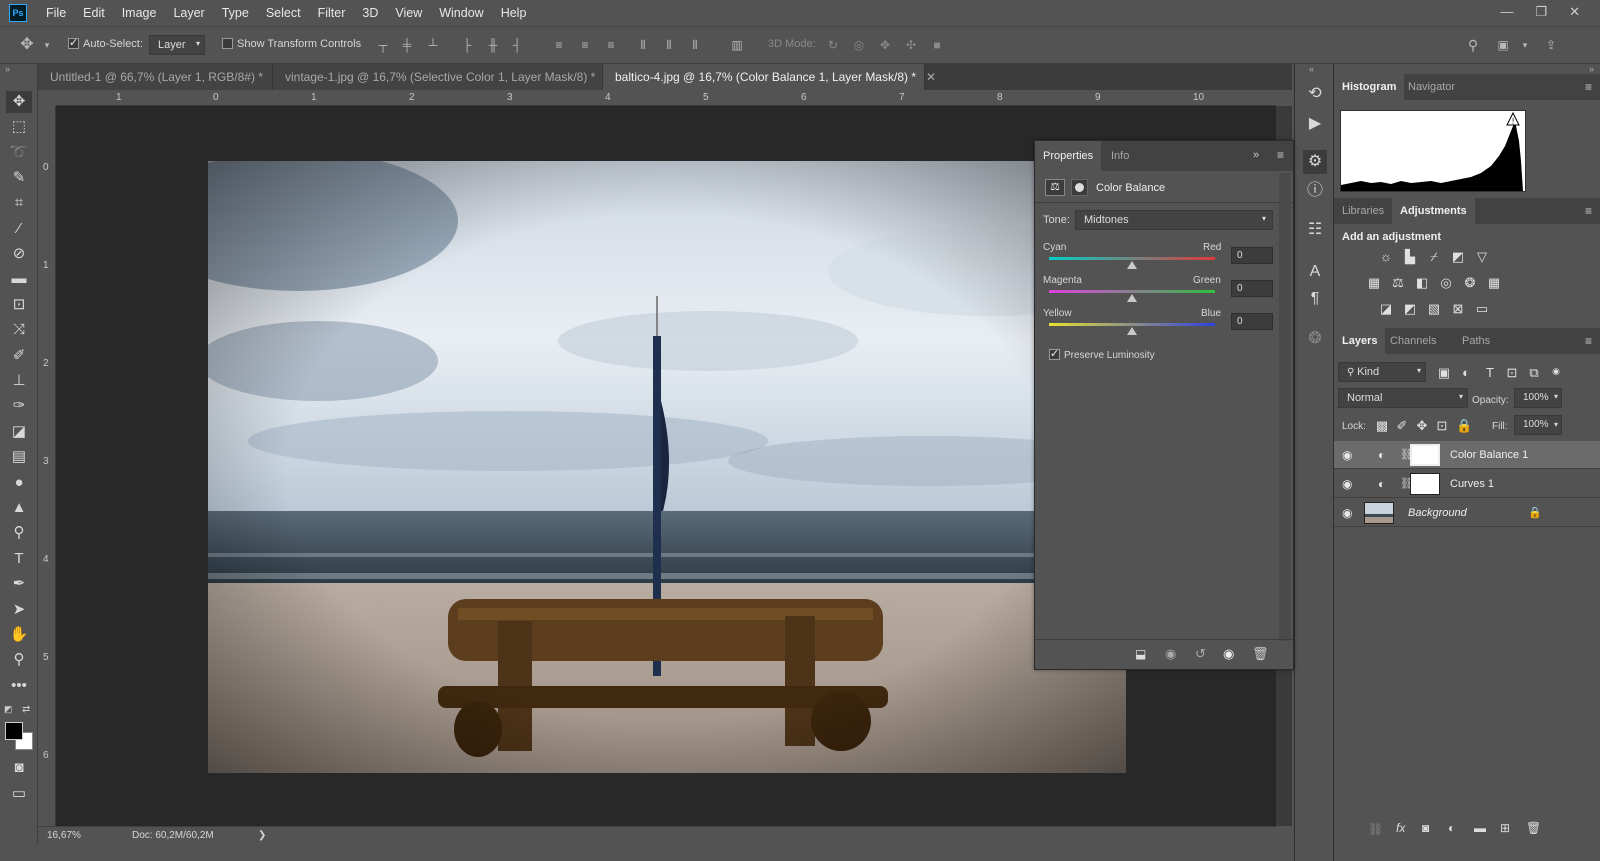  Describe the element at coordinates (1472, 484) in the screenshot. I see `layer-name: Curves 1` at that location.